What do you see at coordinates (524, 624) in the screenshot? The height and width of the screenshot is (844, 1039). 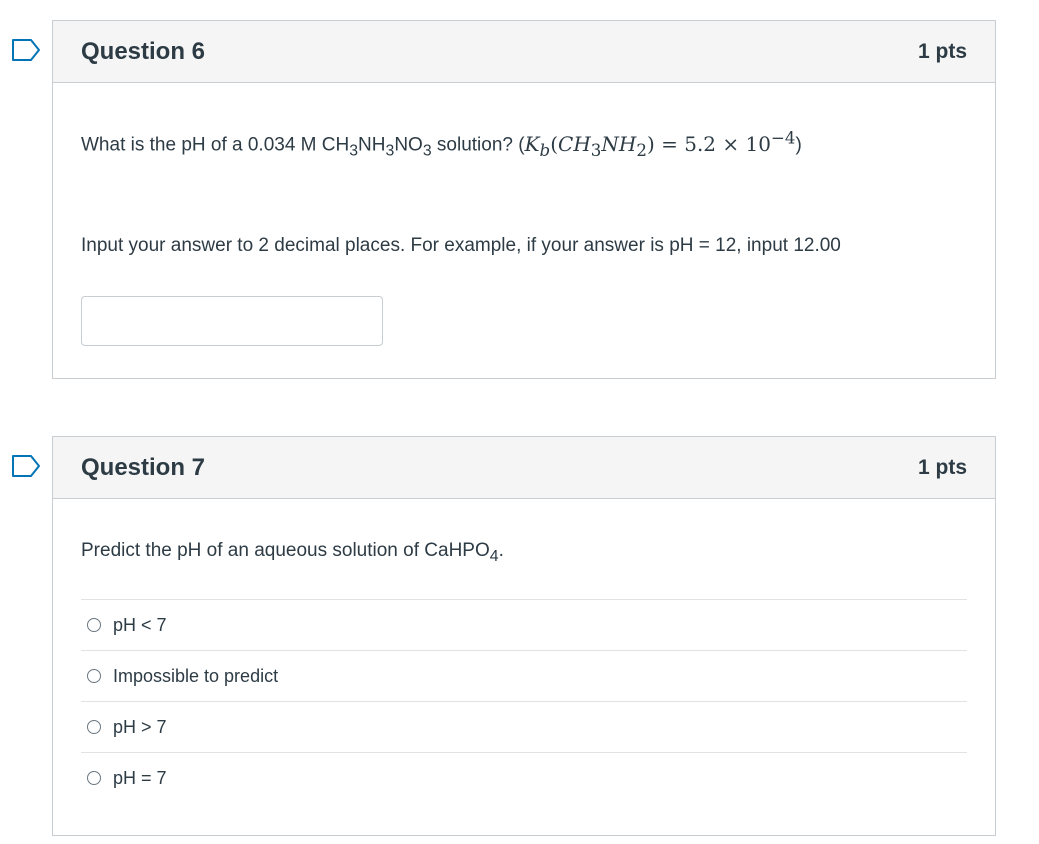 I see `answer-option: pH < 7` at bounding box center [524, 624].